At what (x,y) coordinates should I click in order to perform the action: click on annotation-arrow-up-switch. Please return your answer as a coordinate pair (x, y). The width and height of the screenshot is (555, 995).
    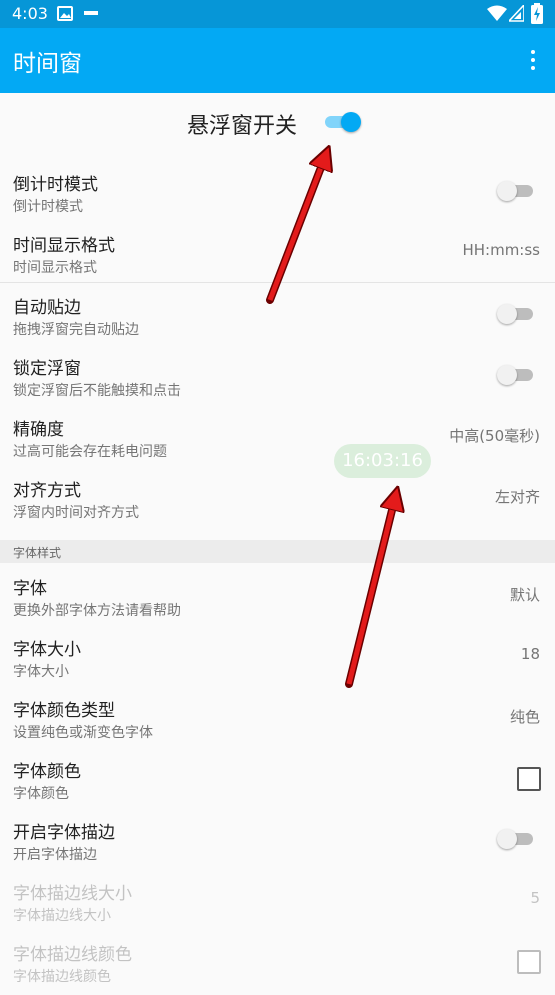
    Looking at the image, I should click on (295, 230).